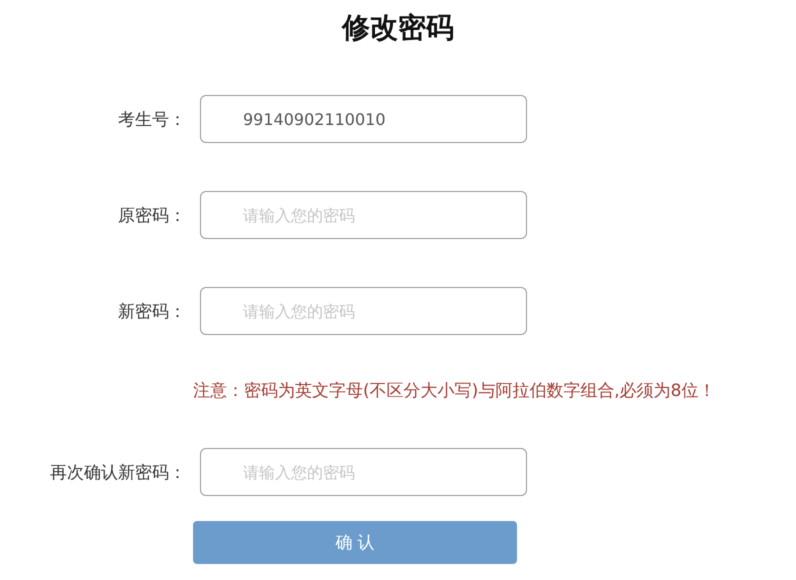 The height and width of the screenshot is (580, 796). What do you see at coordinates (397, 28) in the screenshot?
I see `page-title: 修改密码` at bounding box center [397, 28].